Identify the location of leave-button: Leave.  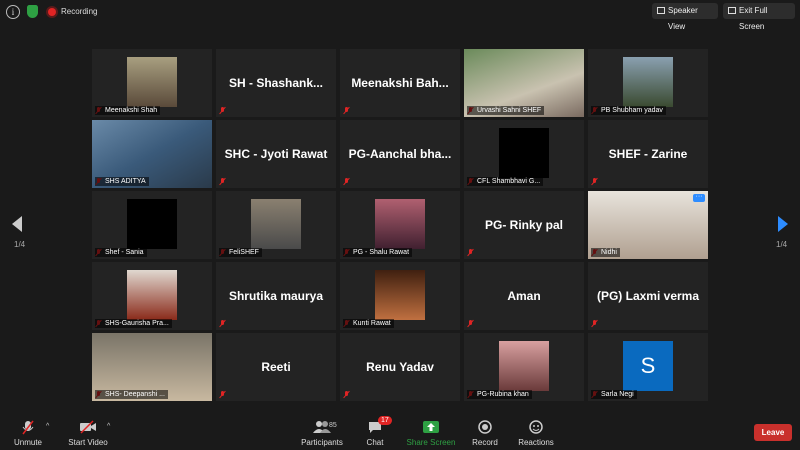
(773, 432).